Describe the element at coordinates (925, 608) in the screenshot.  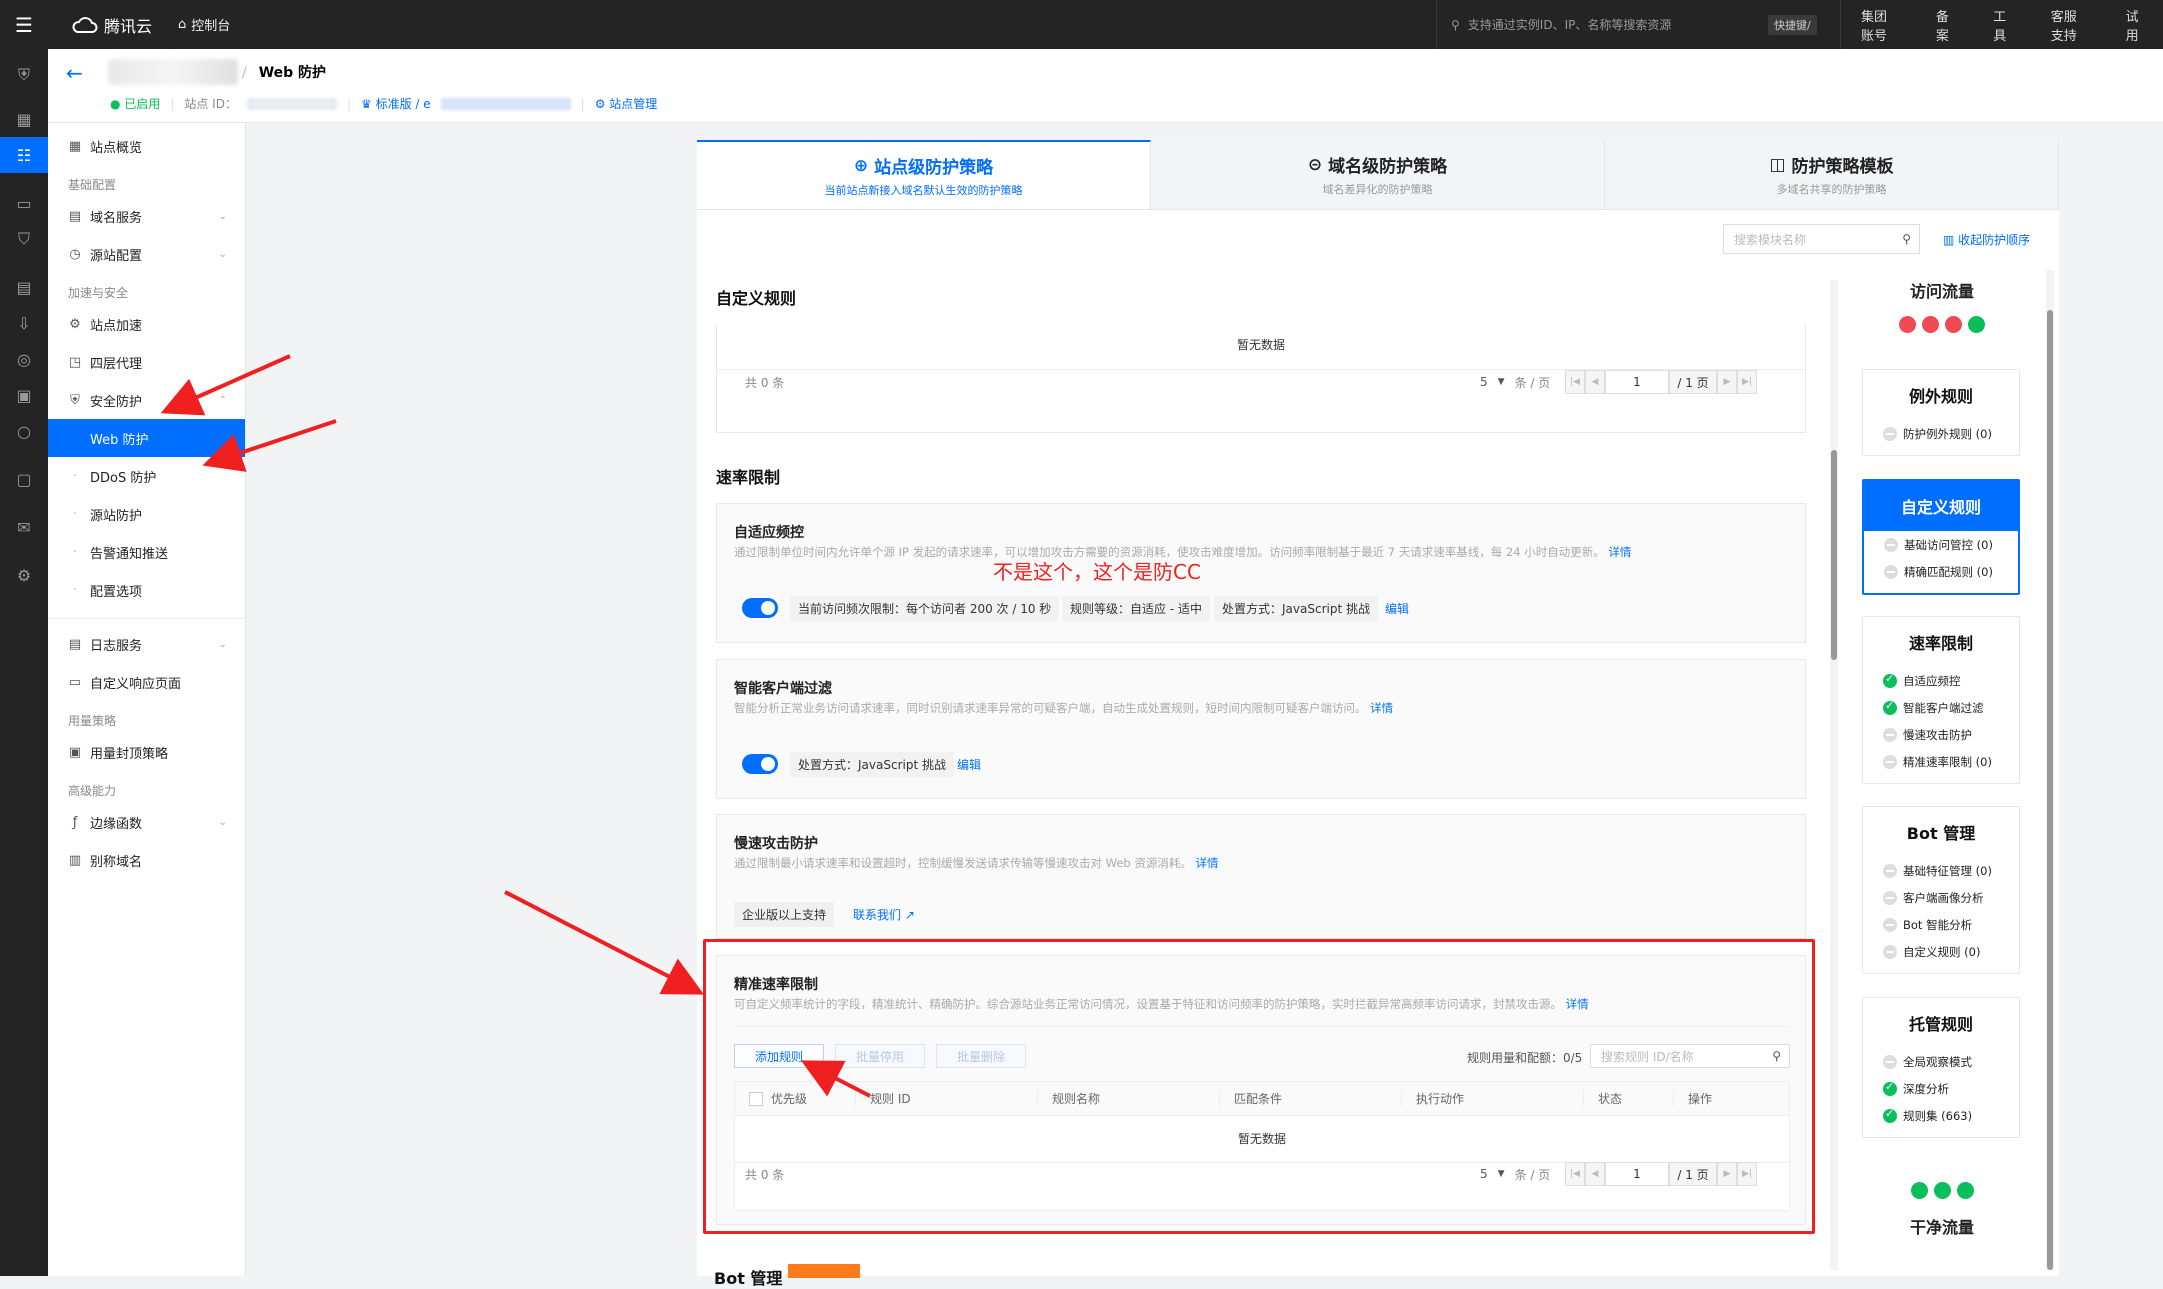
I see `rate-limit-tag: 当前访问频次限制：每个访问者 200 次 / 10 秒` at that location.